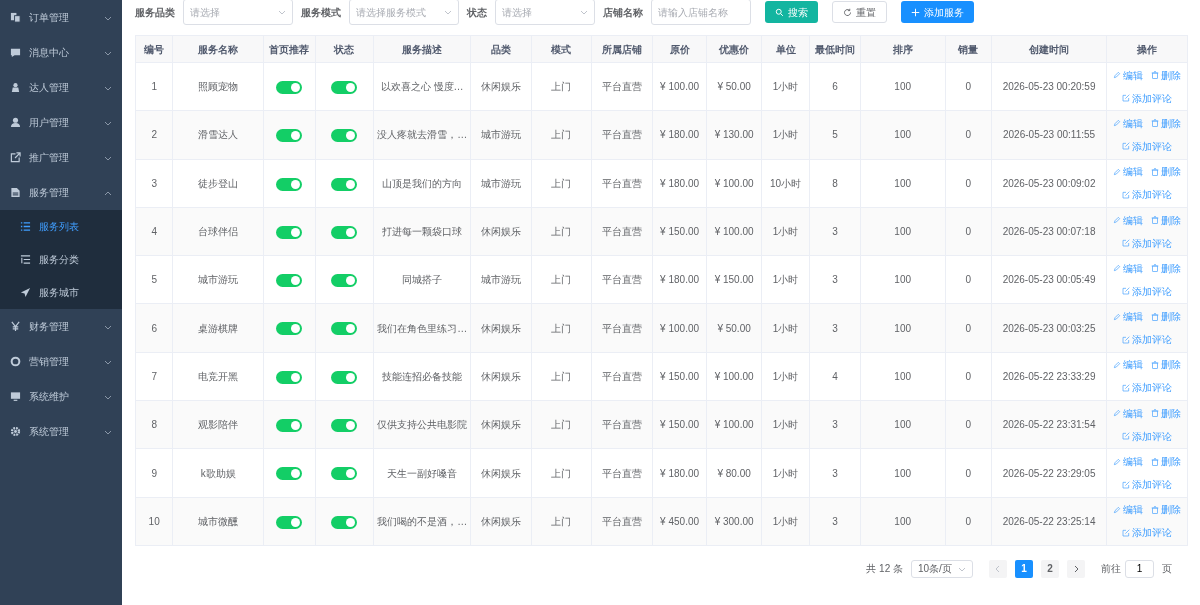 This screenshot has width=1200, height=605. Describe the element at coordinates (561, 473) in the screenshot. I see `table-cell: 上门` at that location.